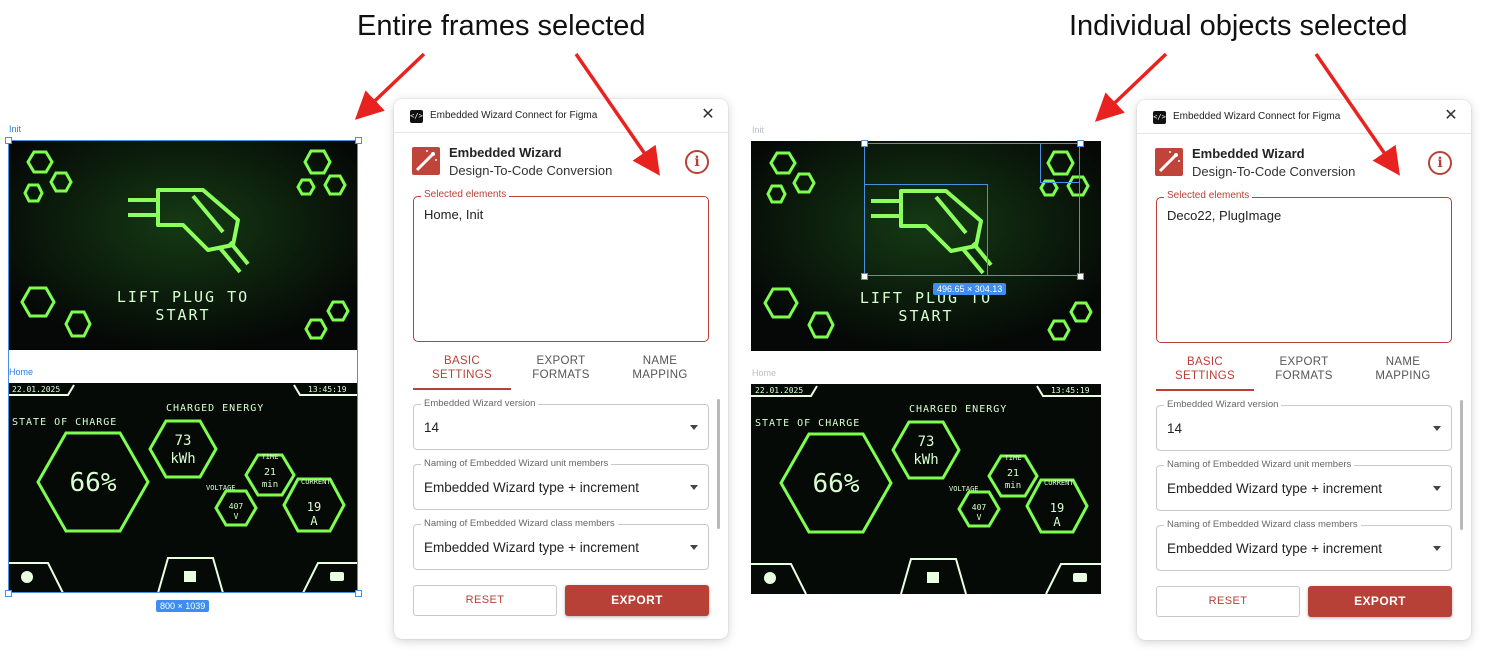 The height and width of the screenshot is (670, 1485). What do you see at coordinates (1013, 473) in the screenshot?
I see `time-value: 21` at bounding box center [1013, 473].